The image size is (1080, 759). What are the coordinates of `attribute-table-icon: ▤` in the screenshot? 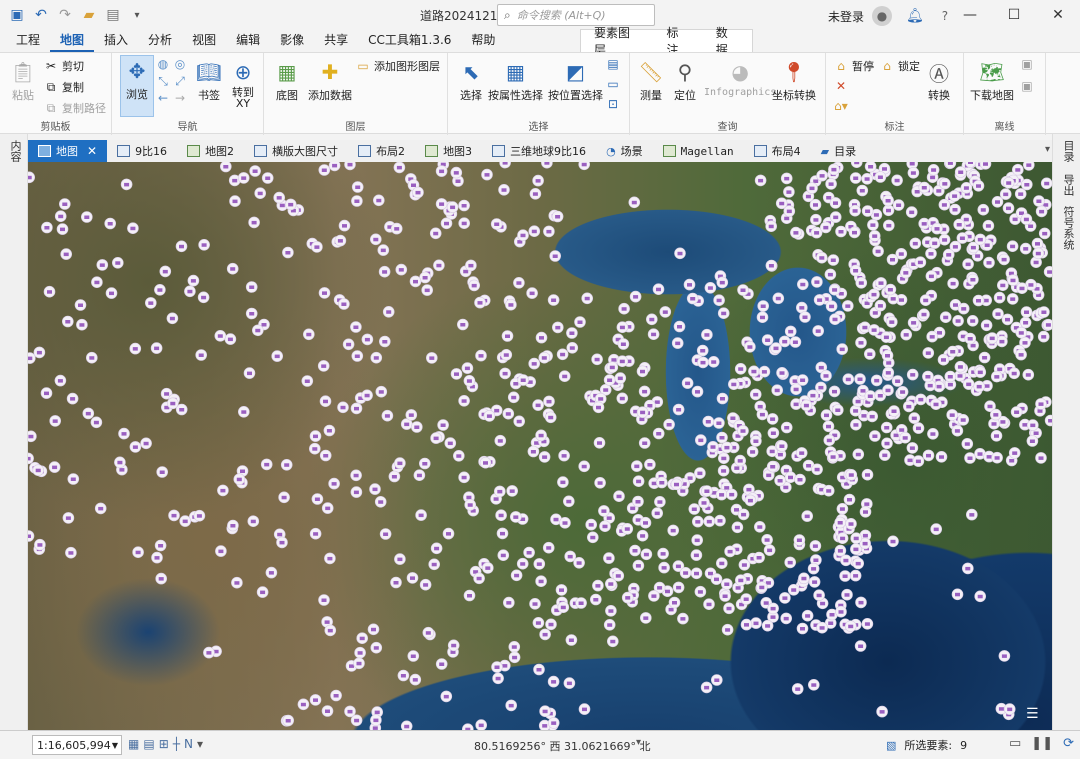 It's located at (613, 64).